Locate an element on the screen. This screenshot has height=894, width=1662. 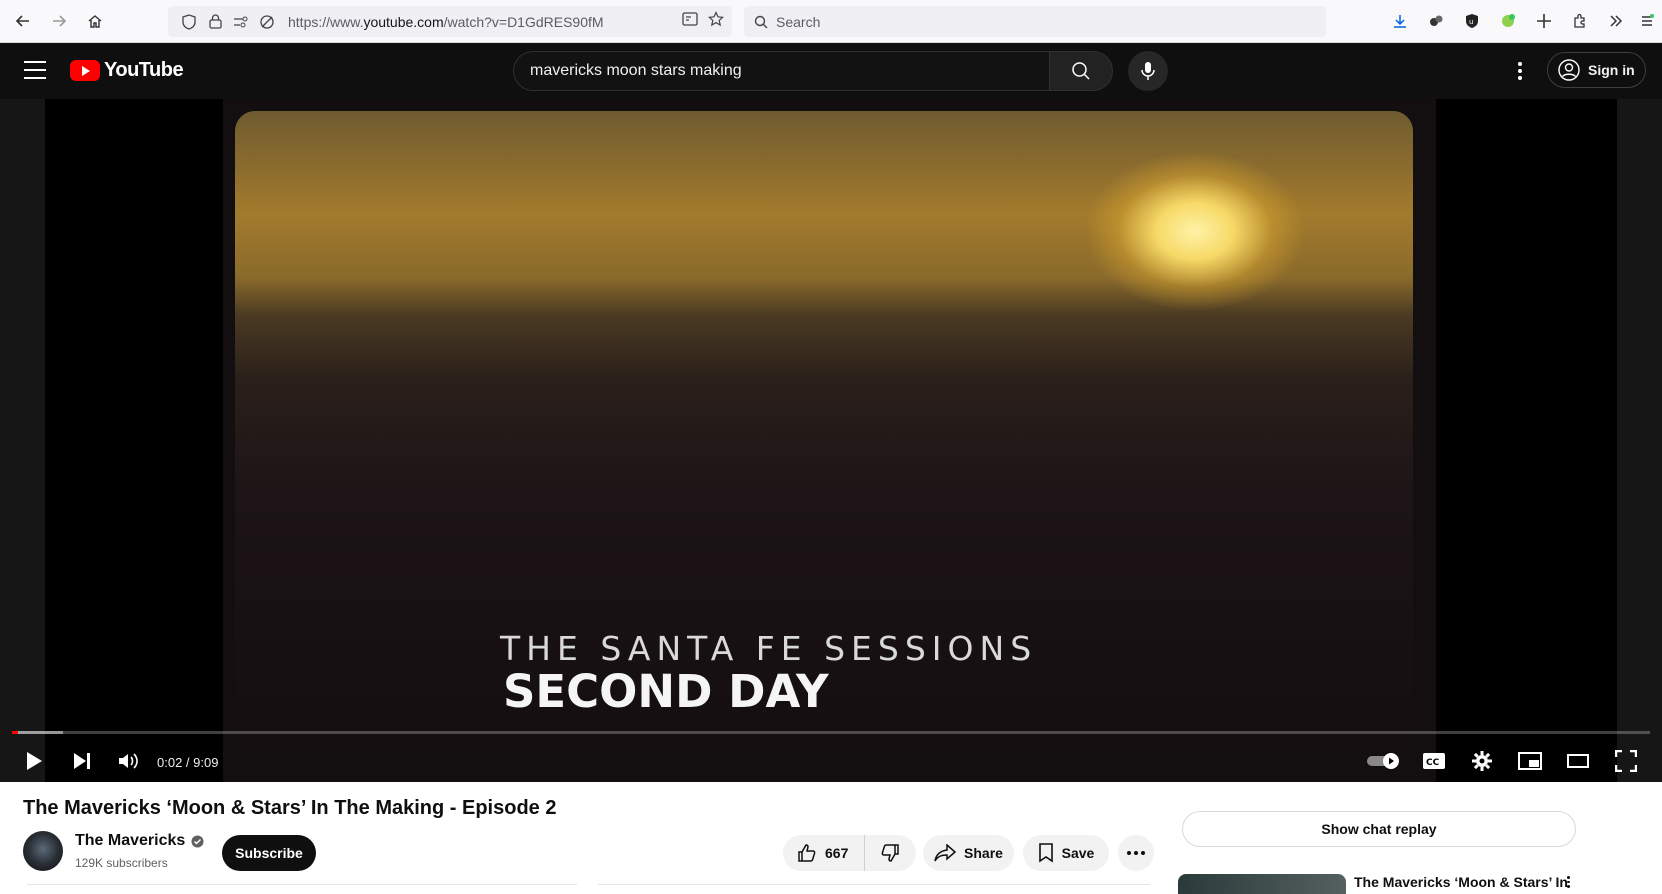
more-icon is located at coordinates (1136, 853).